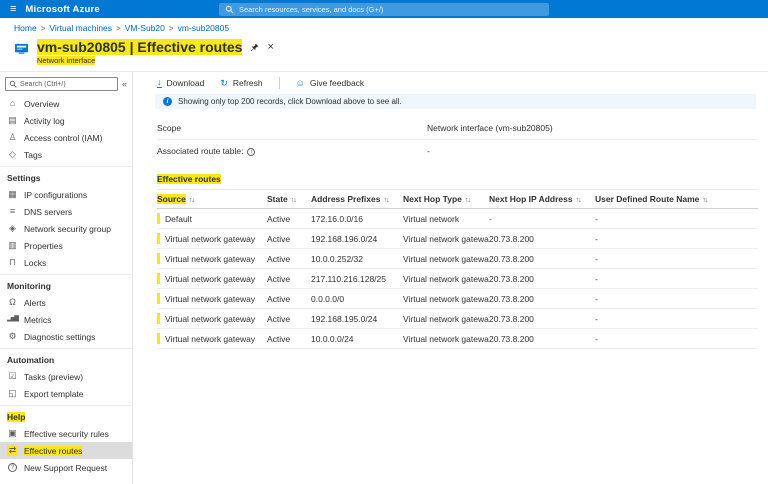 The image size is (768, 484). Describe the element at coordinates (446, 199) in the screenshot. I see `column-header-next-hop-type: Next Hop Type ↑↓` at that location.